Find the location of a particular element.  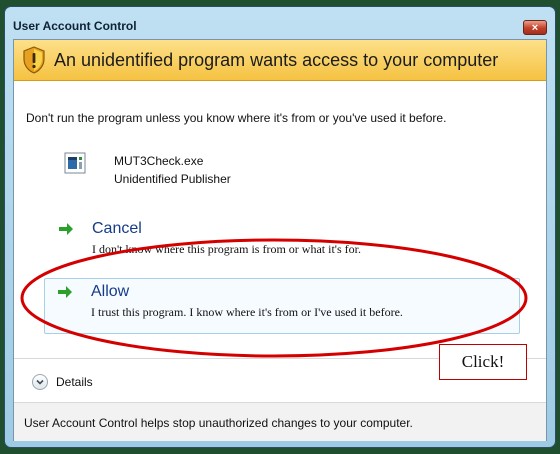

program-name: MUT3Check.exe is located at coordinates (159, 161).